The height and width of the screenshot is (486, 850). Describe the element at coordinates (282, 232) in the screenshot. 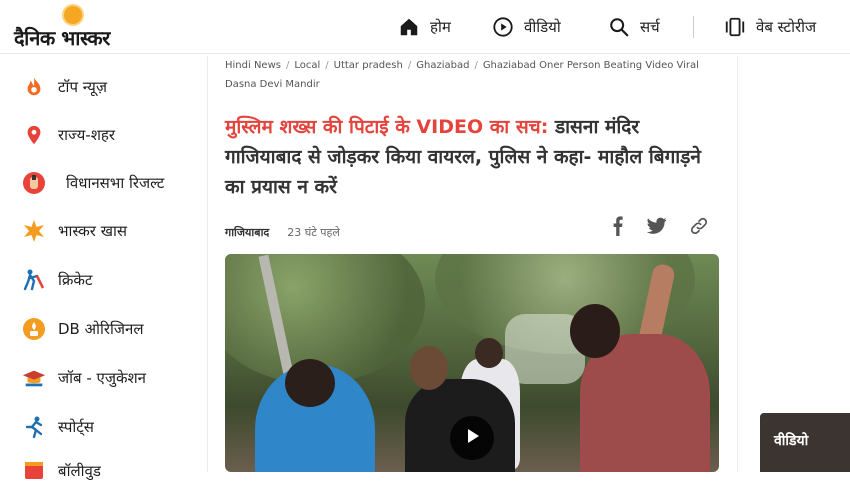

I see `article-meta: गाजियाबाद 23 घंटे पहले` at that location.